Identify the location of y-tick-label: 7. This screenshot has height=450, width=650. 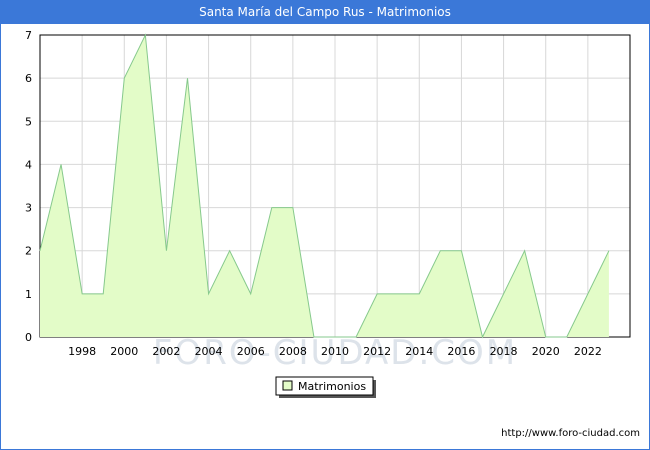
(28, 35).